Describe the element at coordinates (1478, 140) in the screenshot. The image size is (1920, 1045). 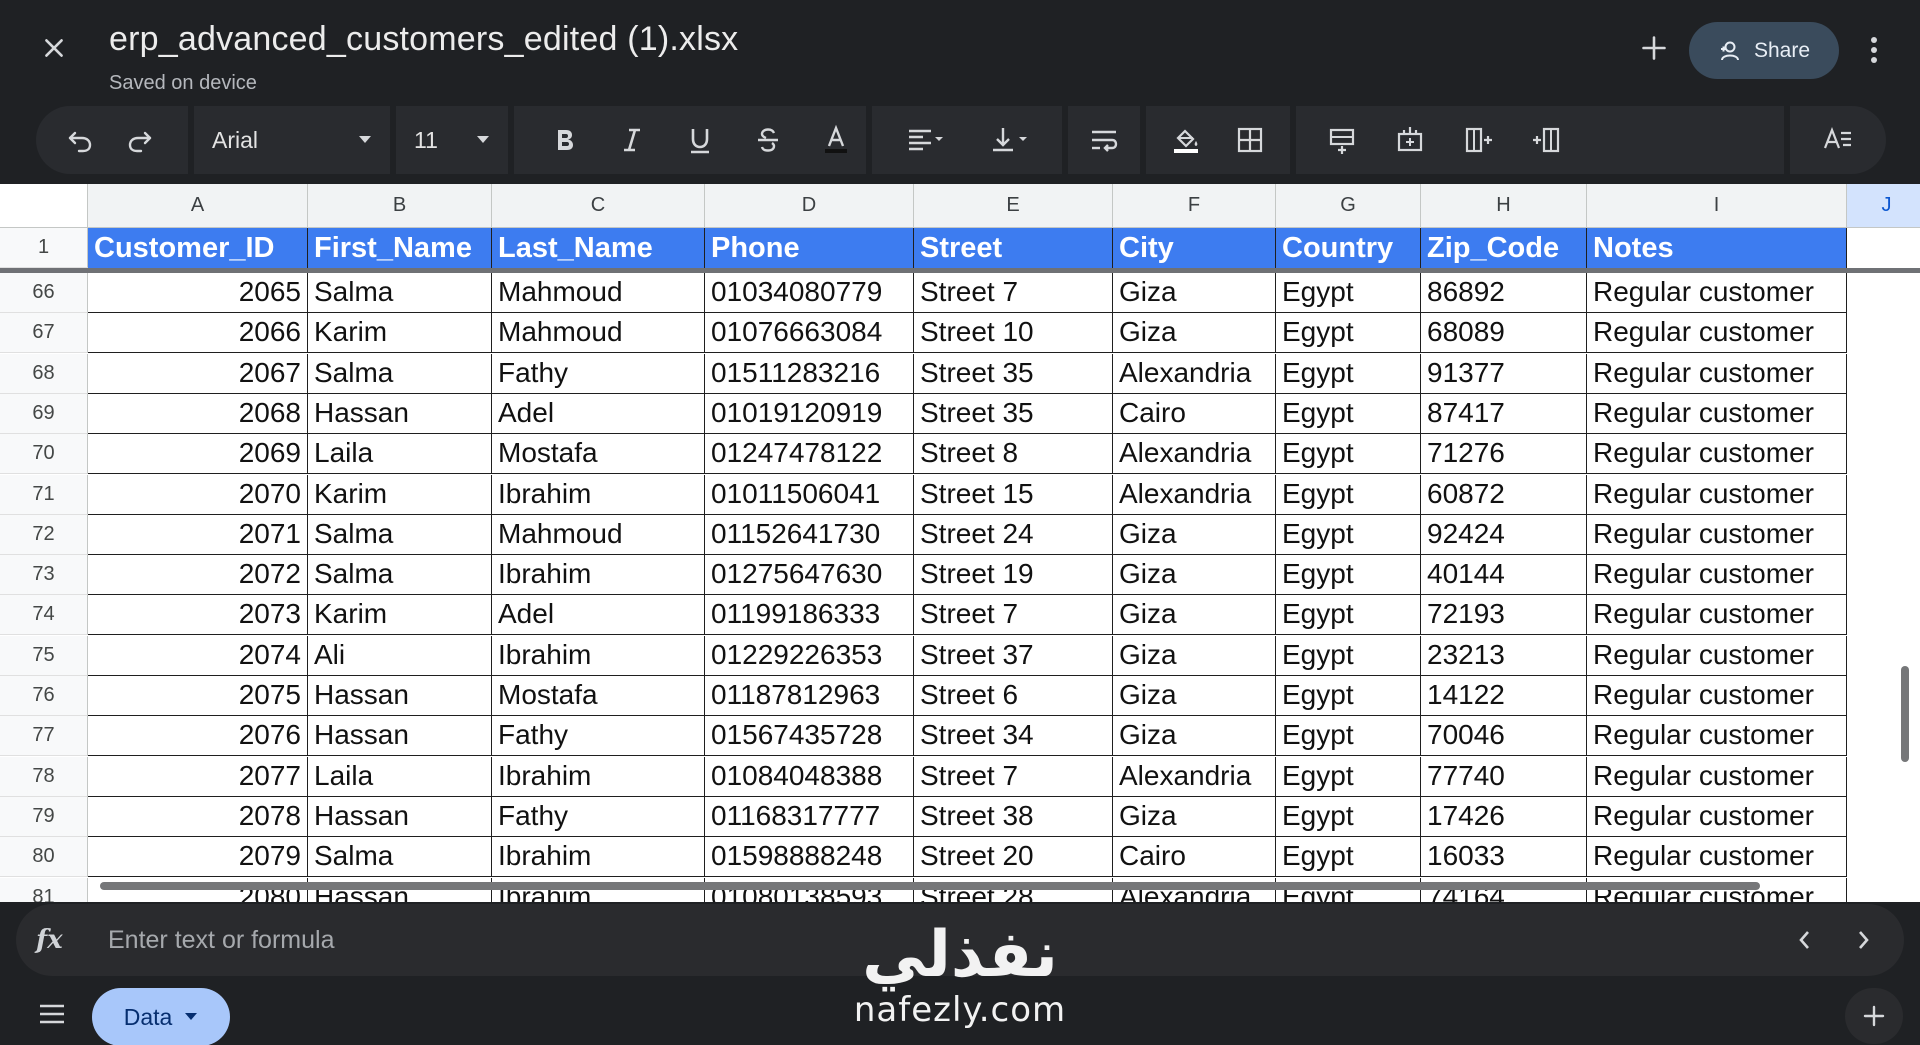
I see `insert-column-button` at that location.